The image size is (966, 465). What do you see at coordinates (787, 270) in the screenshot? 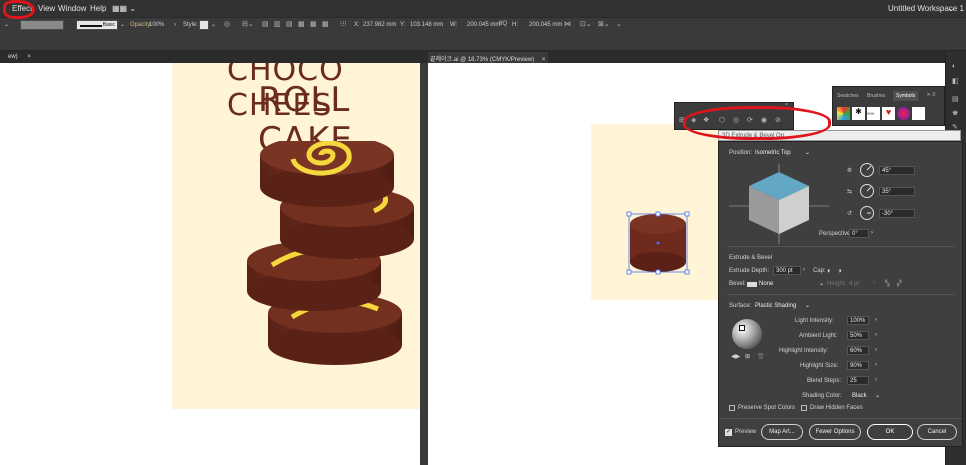
I see `extrude-depth-input: 300 pt` at bounding box center [787, 270].